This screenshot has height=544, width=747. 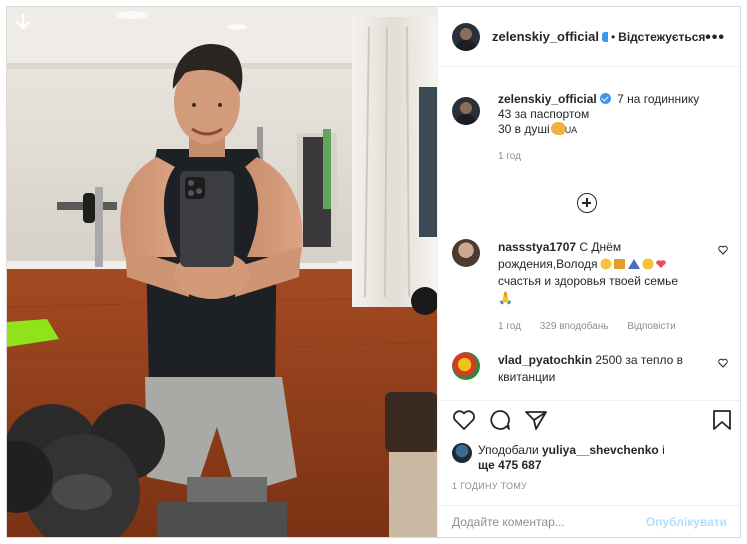 I want to click on publish-button: Опублікувати, so click(x=686, y=522).